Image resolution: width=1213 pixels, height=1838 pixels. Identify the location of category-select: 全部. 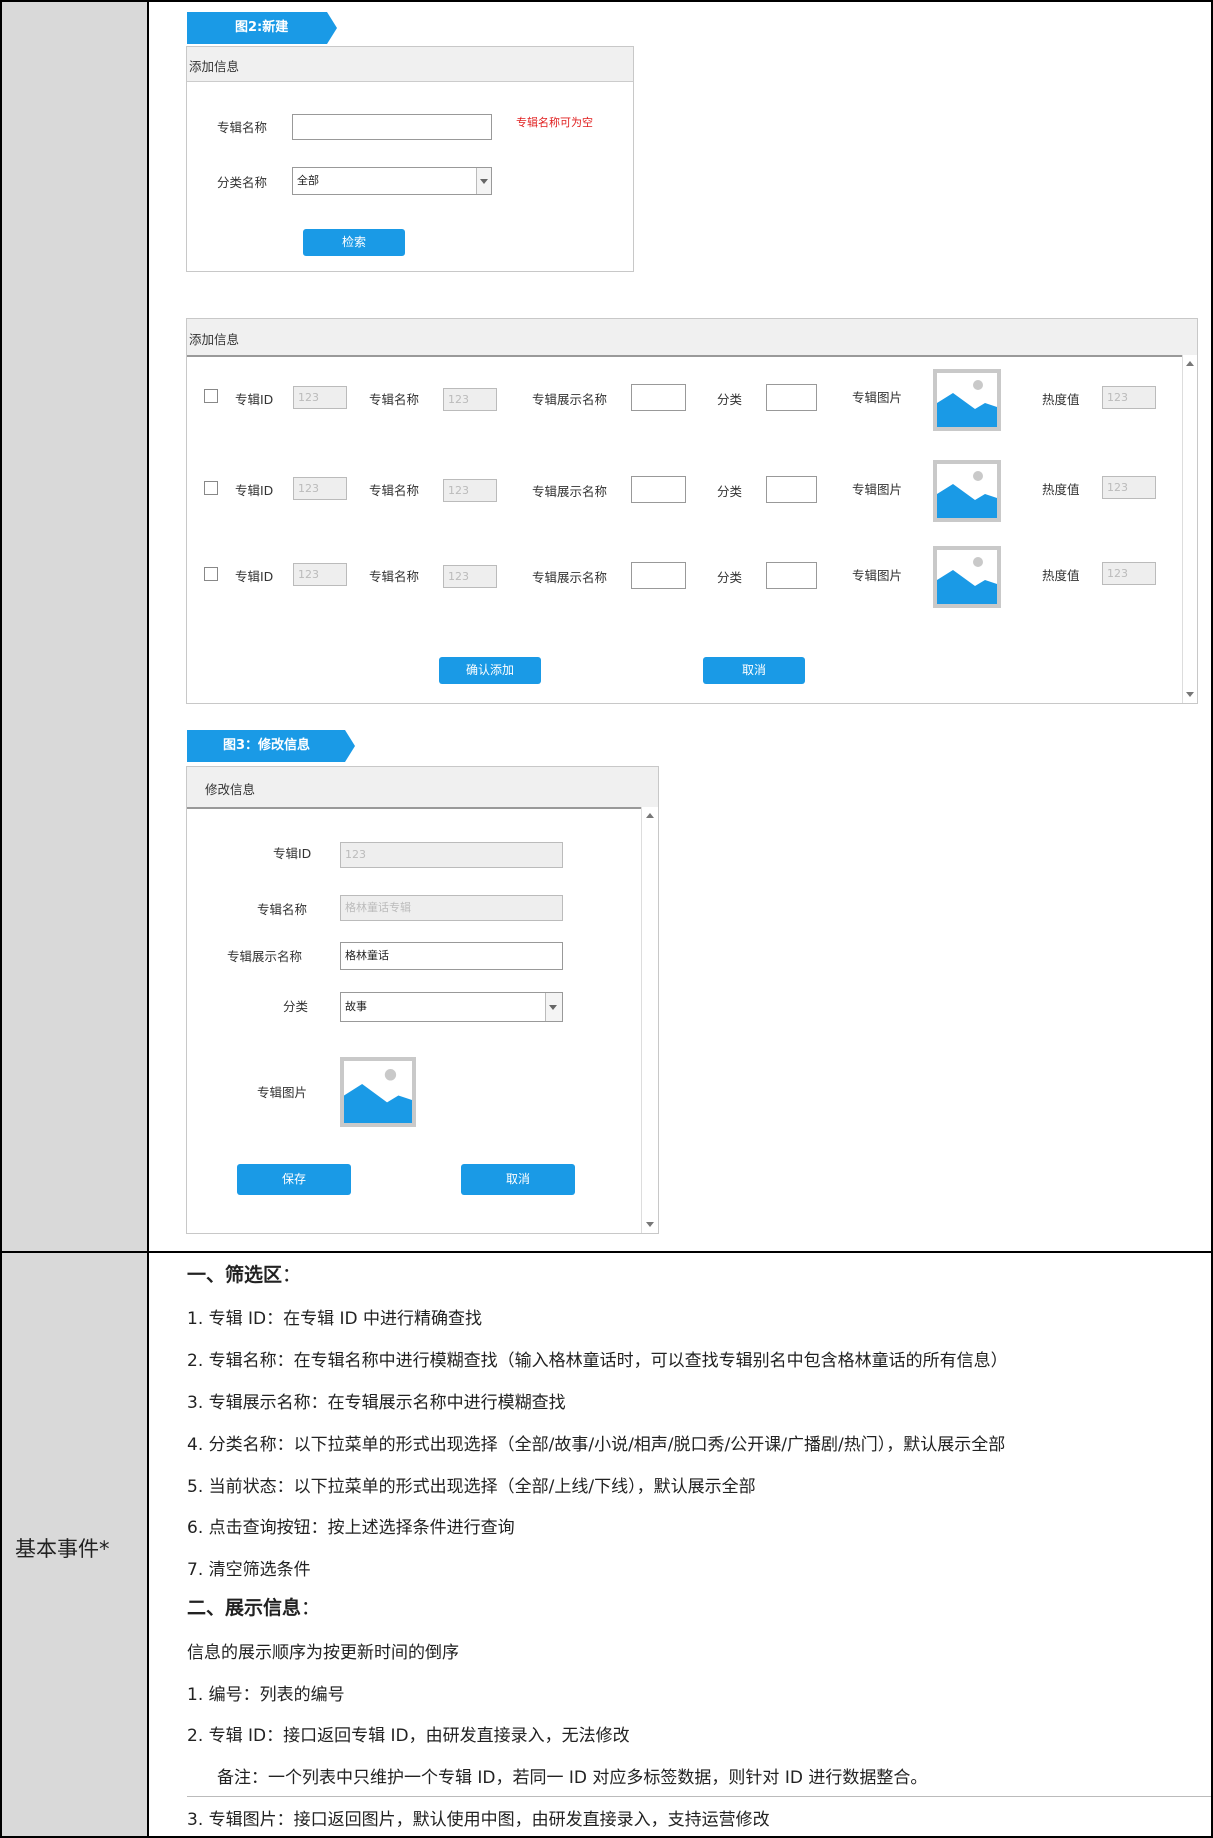
(392, 181).